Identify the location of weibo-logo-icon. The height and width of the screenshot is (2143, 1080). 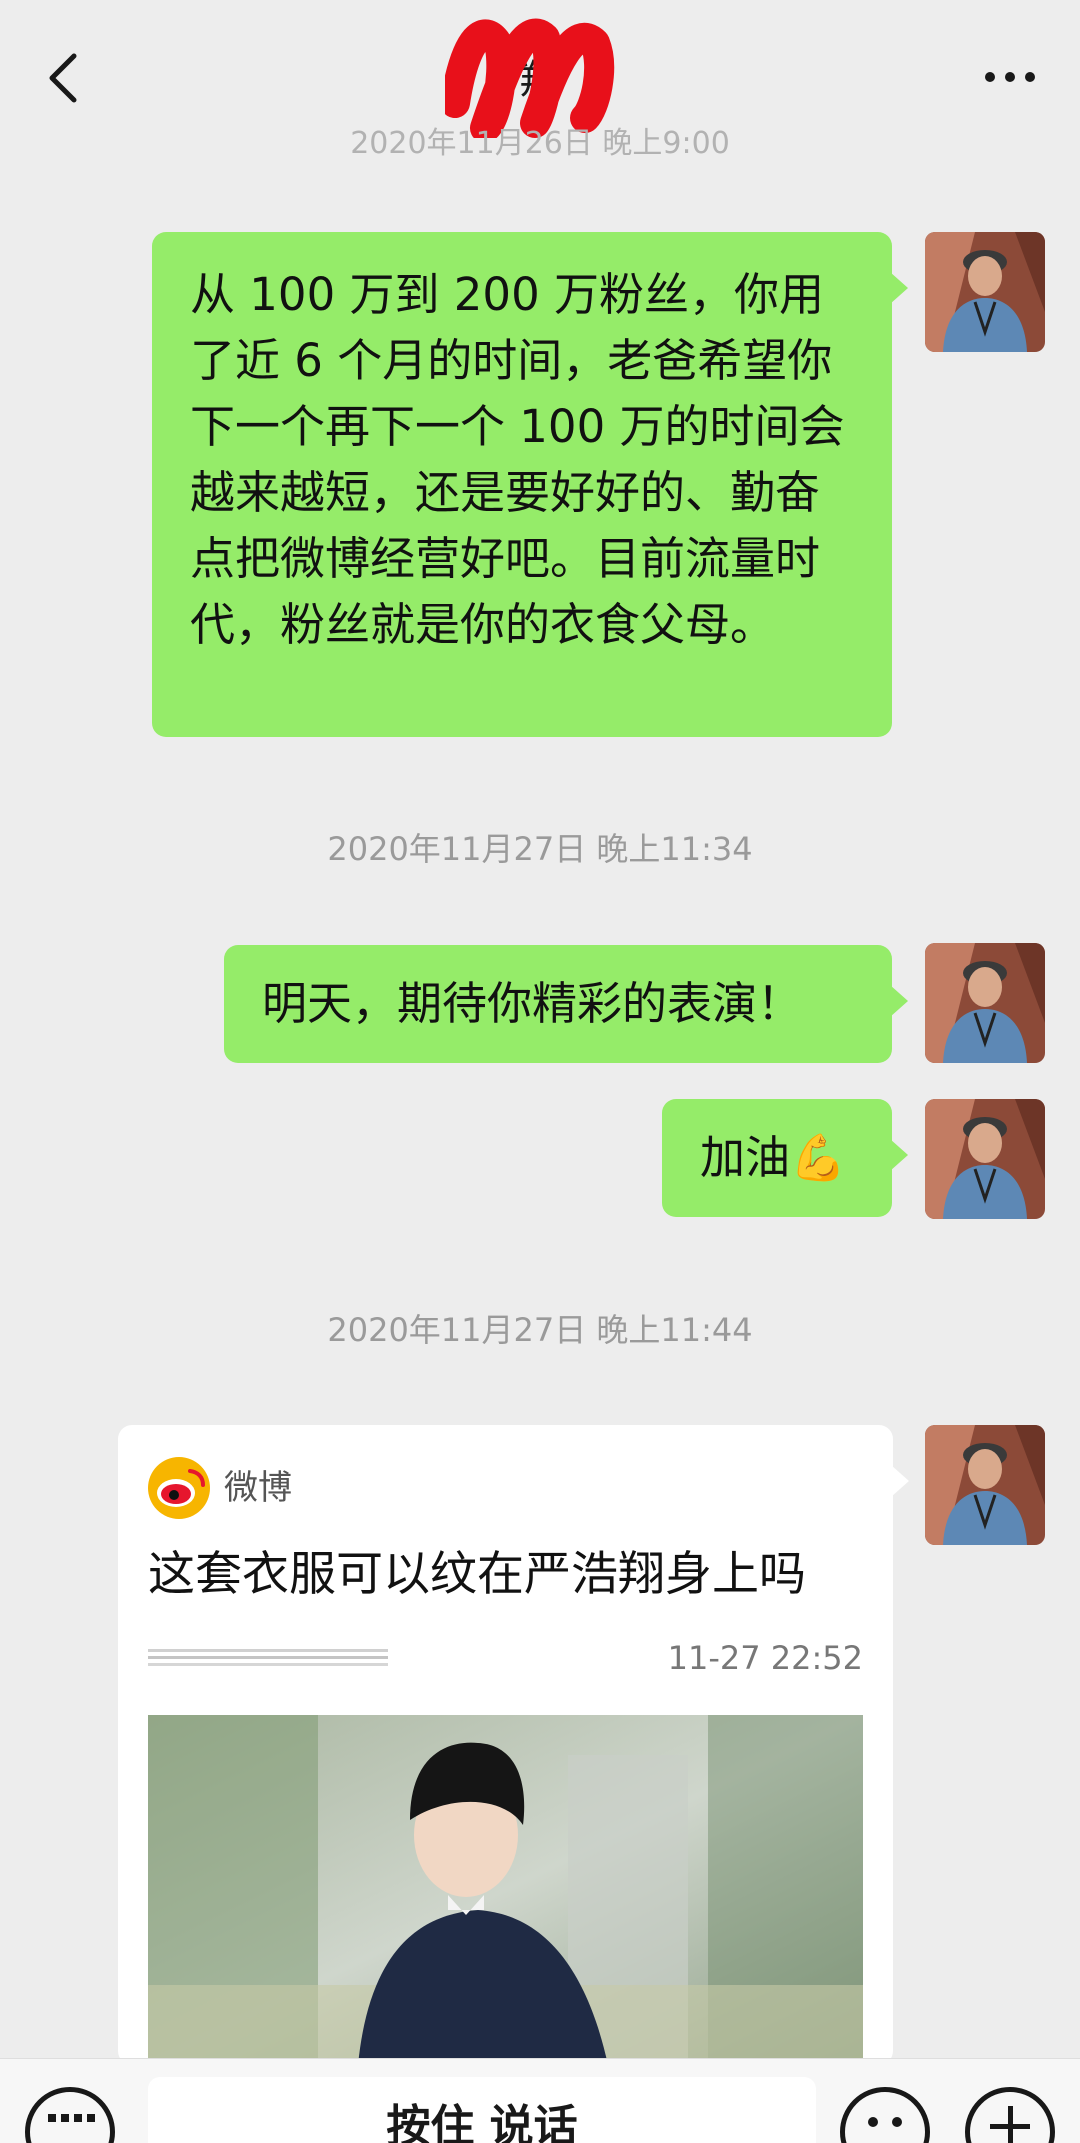
(179, 1488).